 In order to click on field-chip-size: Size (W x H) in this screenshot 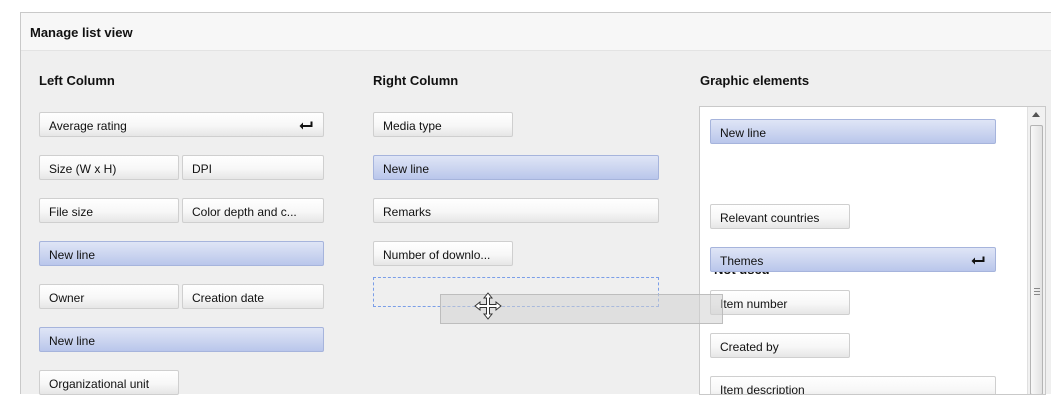, I will do `click(109, 167)`.